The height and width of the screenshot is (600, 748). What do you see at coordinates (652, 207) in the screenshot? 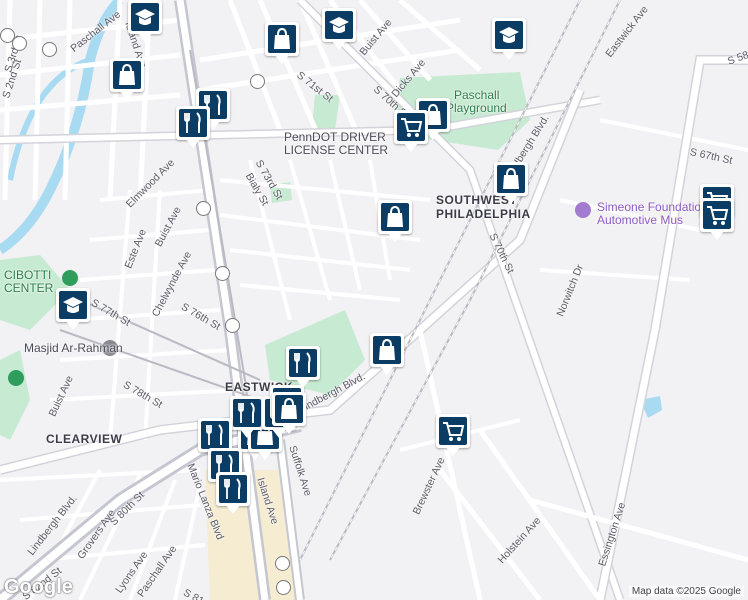
I see `poi-label-simeone: Simeone Foundation` at bounding box center [652, 207].